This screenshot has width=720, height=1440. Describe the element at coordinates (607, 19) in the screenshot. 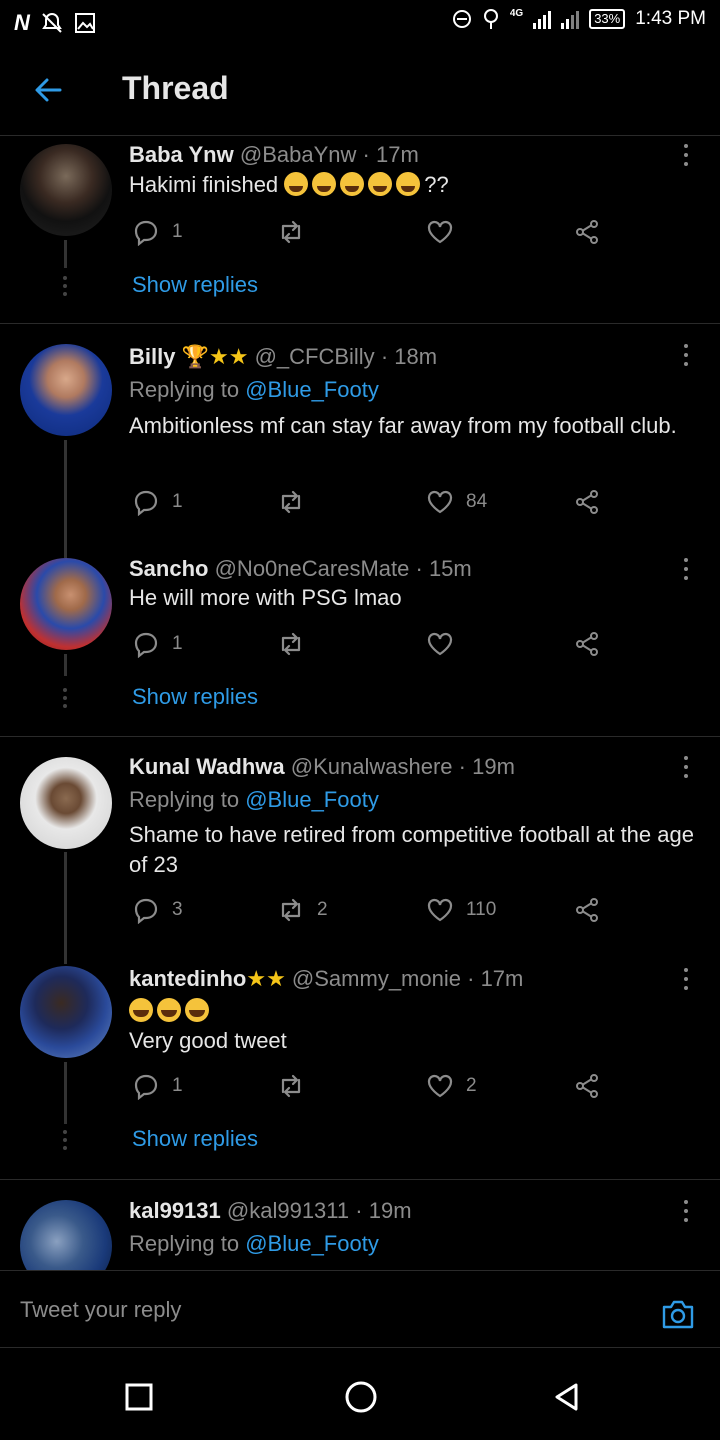

I see `battery-indicator: 33%` at that location.